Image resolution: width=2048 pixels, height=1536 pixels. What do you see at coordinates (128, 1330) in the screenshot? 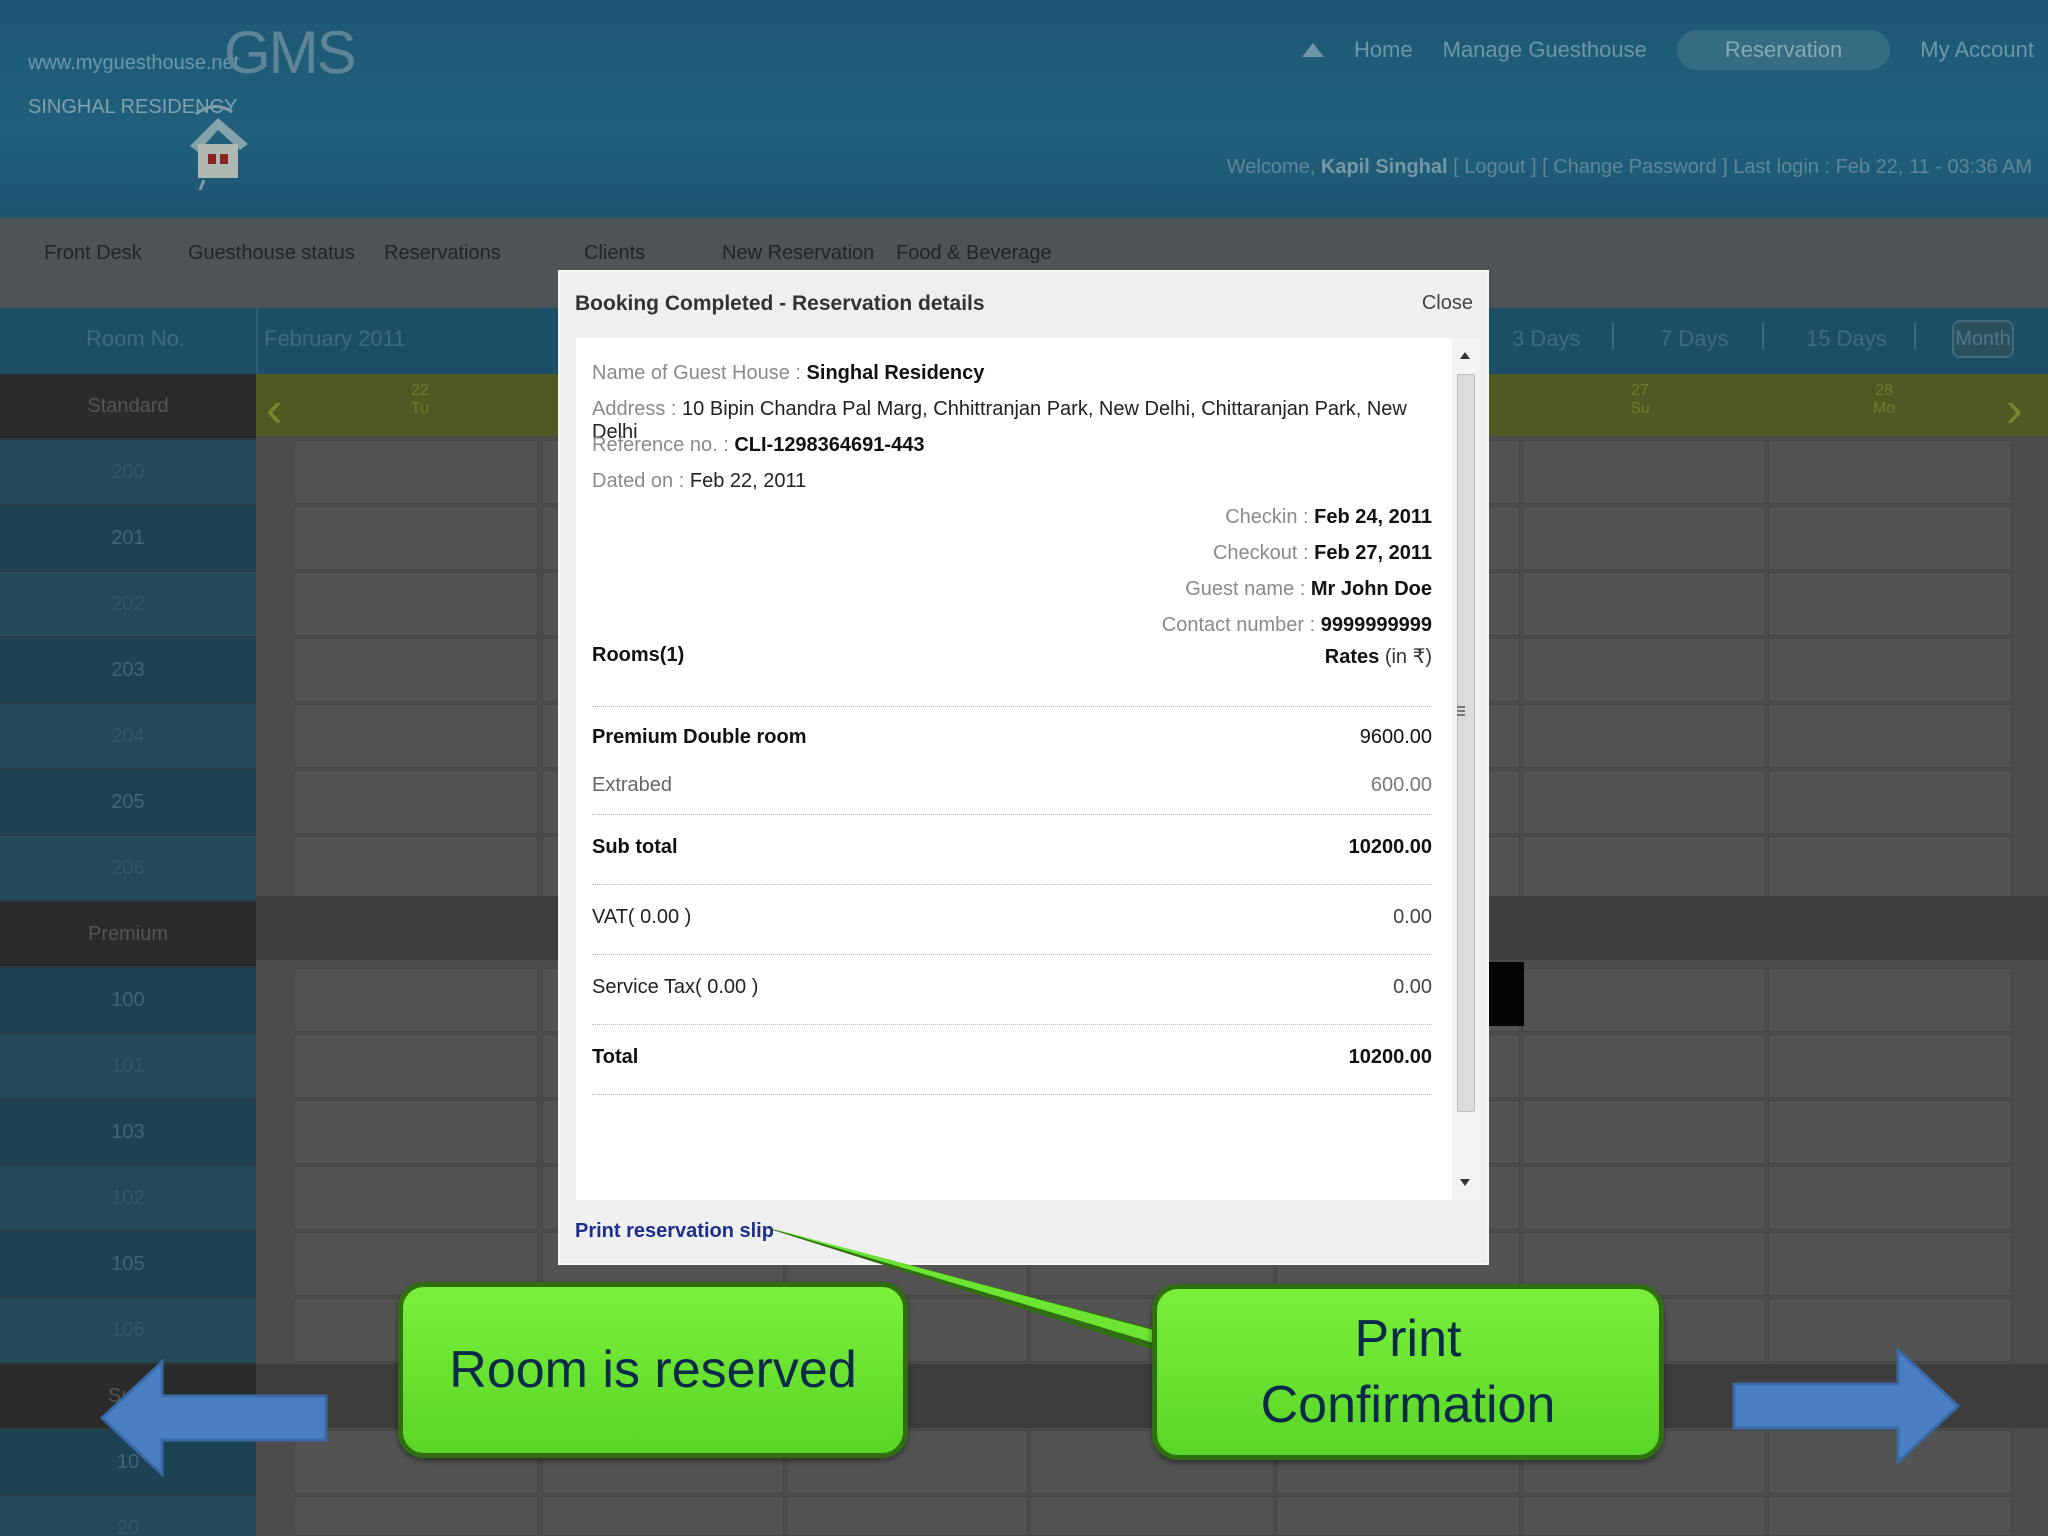
I see `room-row: 106` at bounding box center [128, 1330].